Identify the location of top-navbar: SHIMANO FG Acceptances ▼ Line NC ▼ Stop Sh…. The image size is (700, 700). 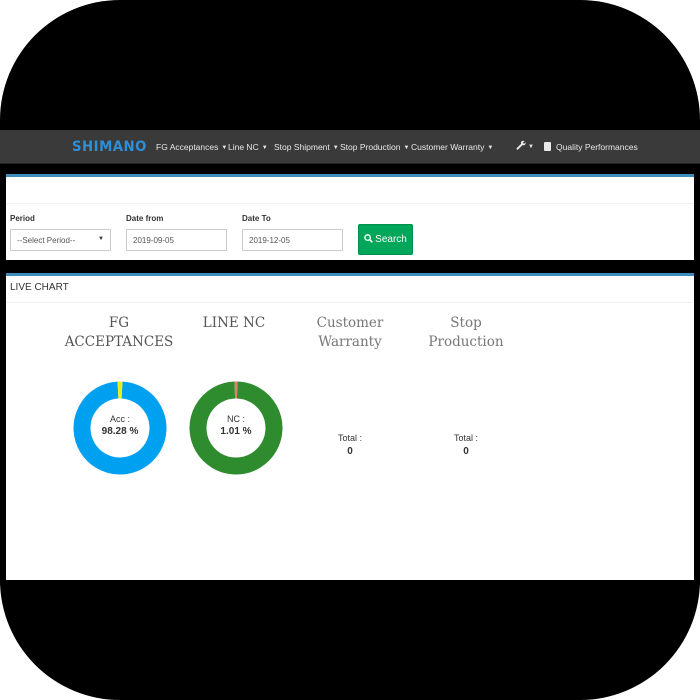
(350, 147).